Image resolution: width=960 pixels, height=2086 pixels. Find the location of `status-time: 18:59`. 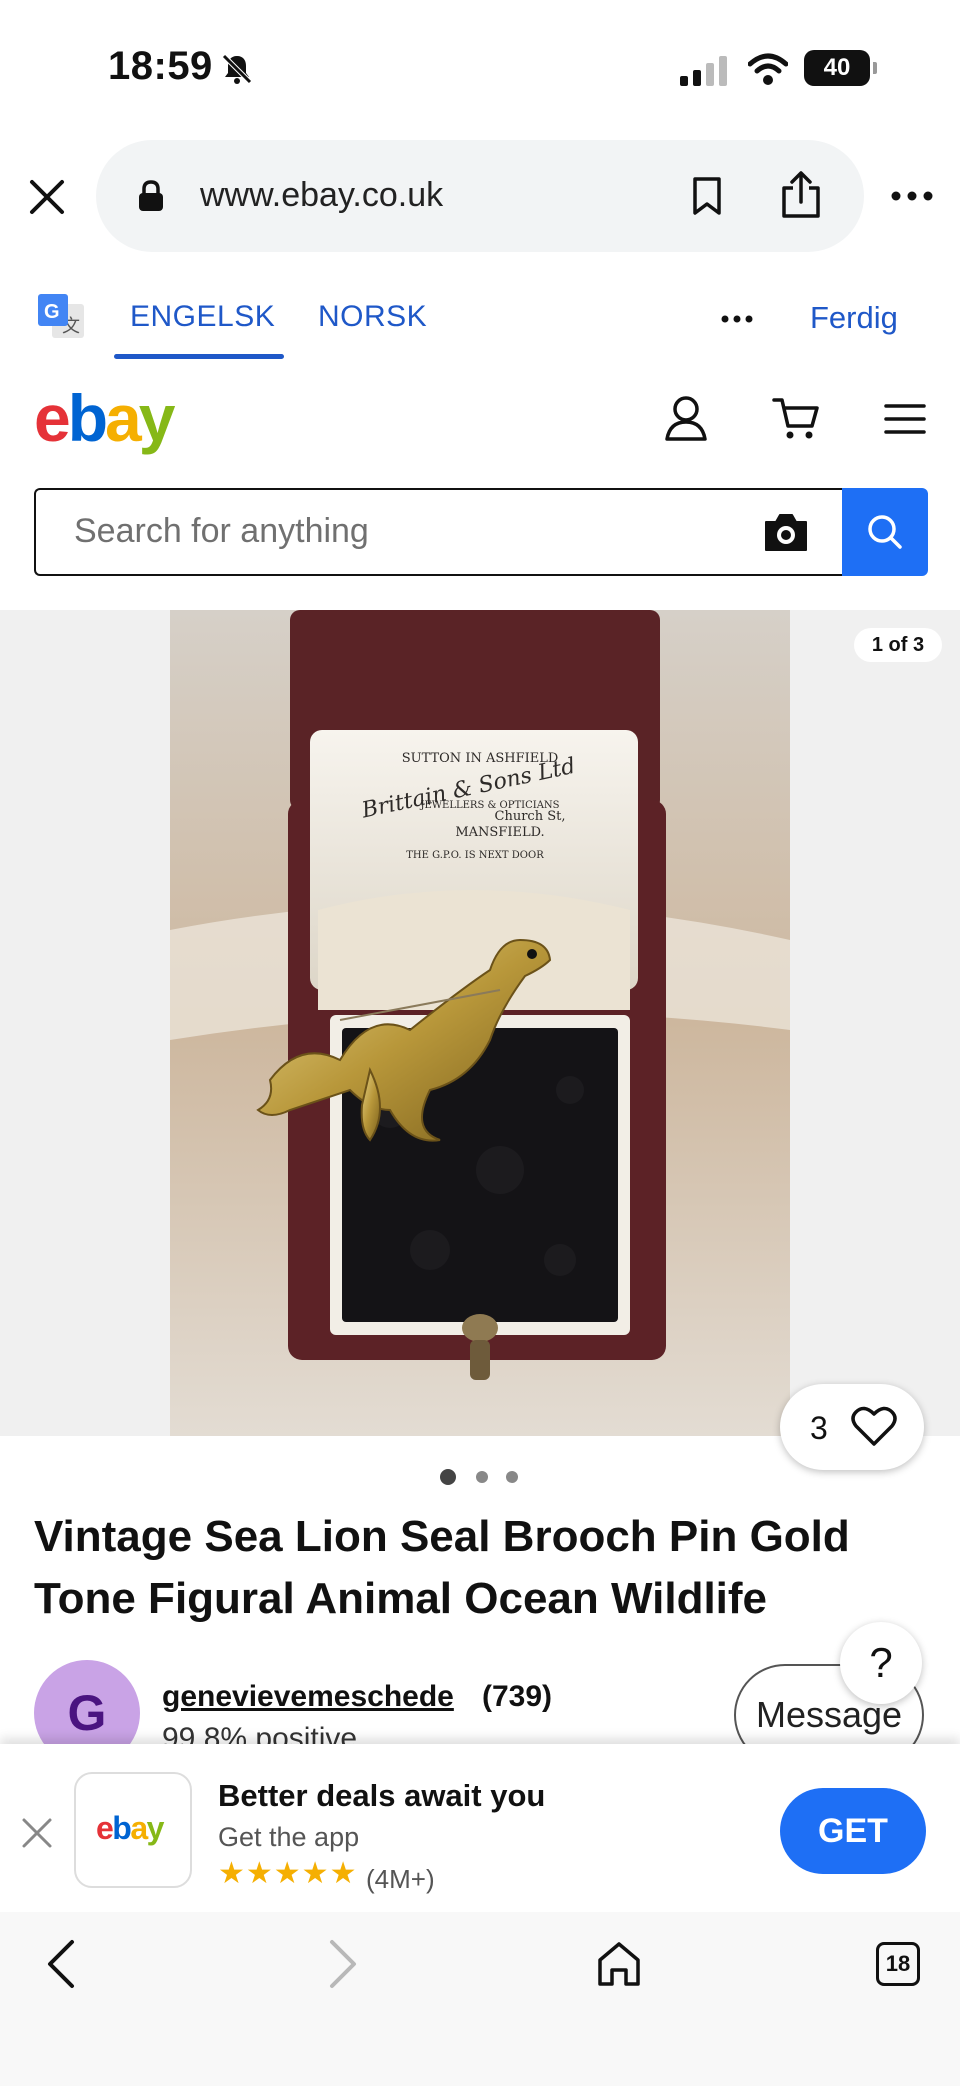

status-time: 18:59 is located at coordinates (160, 66).